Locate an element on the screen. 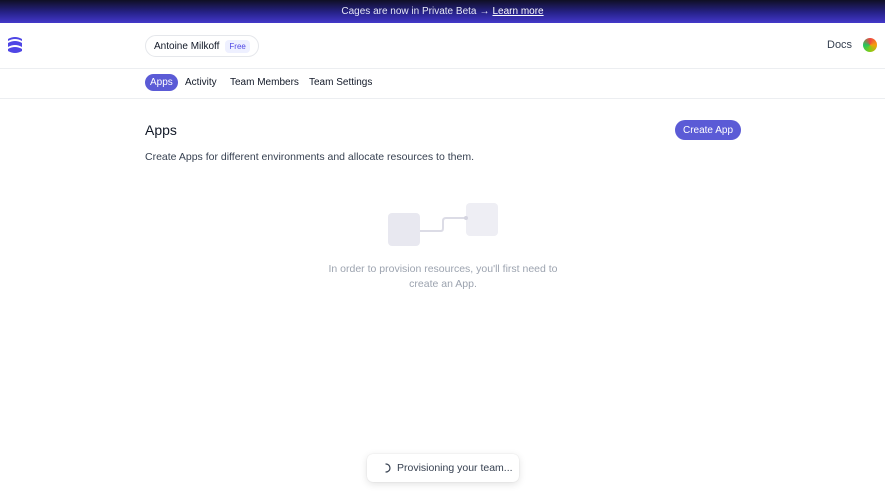  learn-more-link: Learn more is located at coordinates (517, 11).